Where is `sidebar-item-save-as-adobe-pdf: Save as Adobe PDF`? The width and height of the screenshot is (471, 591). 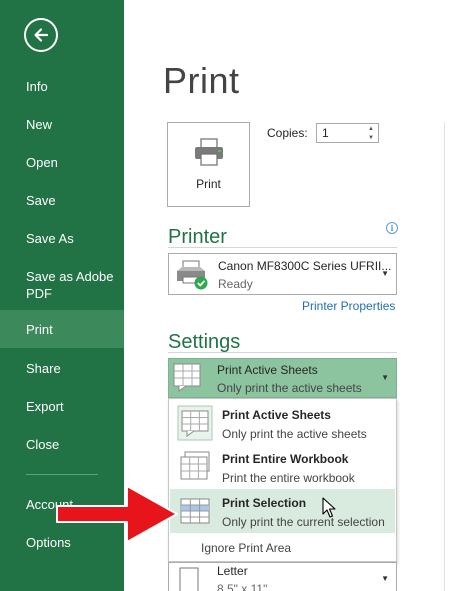
sidebar-item-save-as-adobe-pdf: Save as Adobe PDF is located at coordinates (59, 285).